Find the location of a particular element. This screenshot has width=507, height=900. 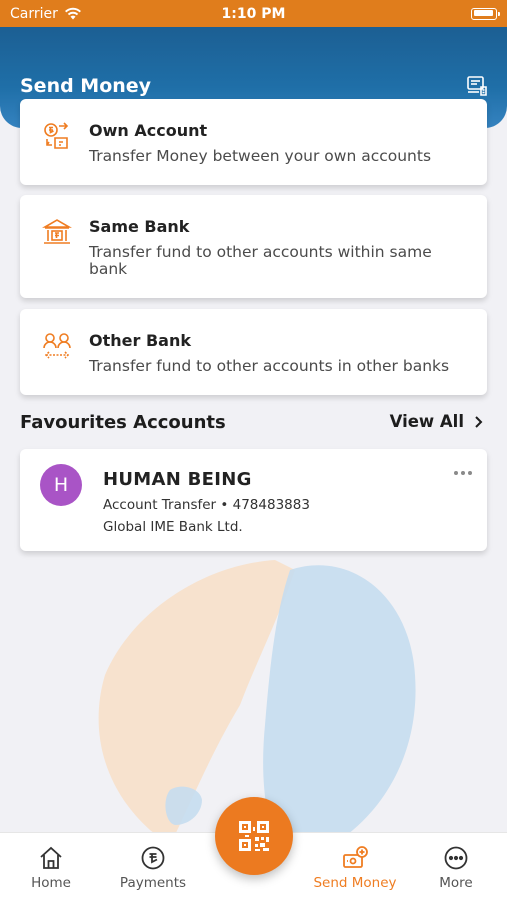

home-icon is located at coordinates (51, 857).